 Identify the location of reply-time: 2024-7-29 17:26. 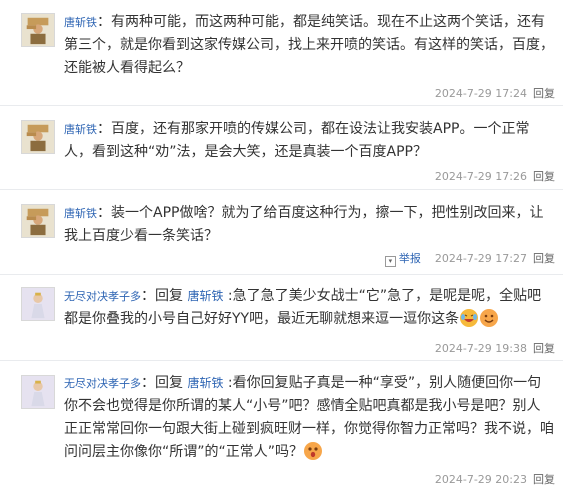
(480, 176).